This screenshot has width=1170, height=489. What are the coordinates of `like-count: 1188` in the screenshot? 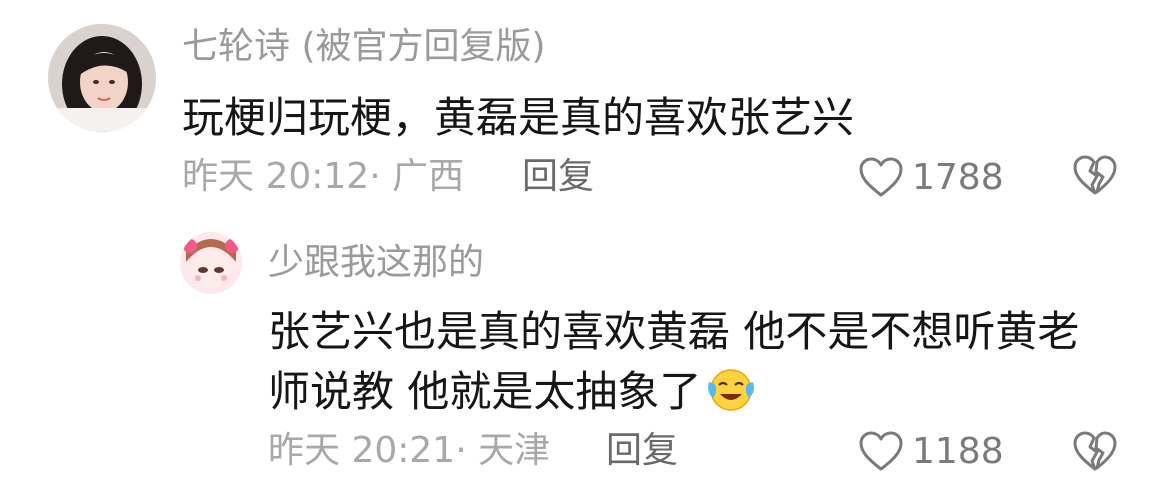 It's located at (958, 451).